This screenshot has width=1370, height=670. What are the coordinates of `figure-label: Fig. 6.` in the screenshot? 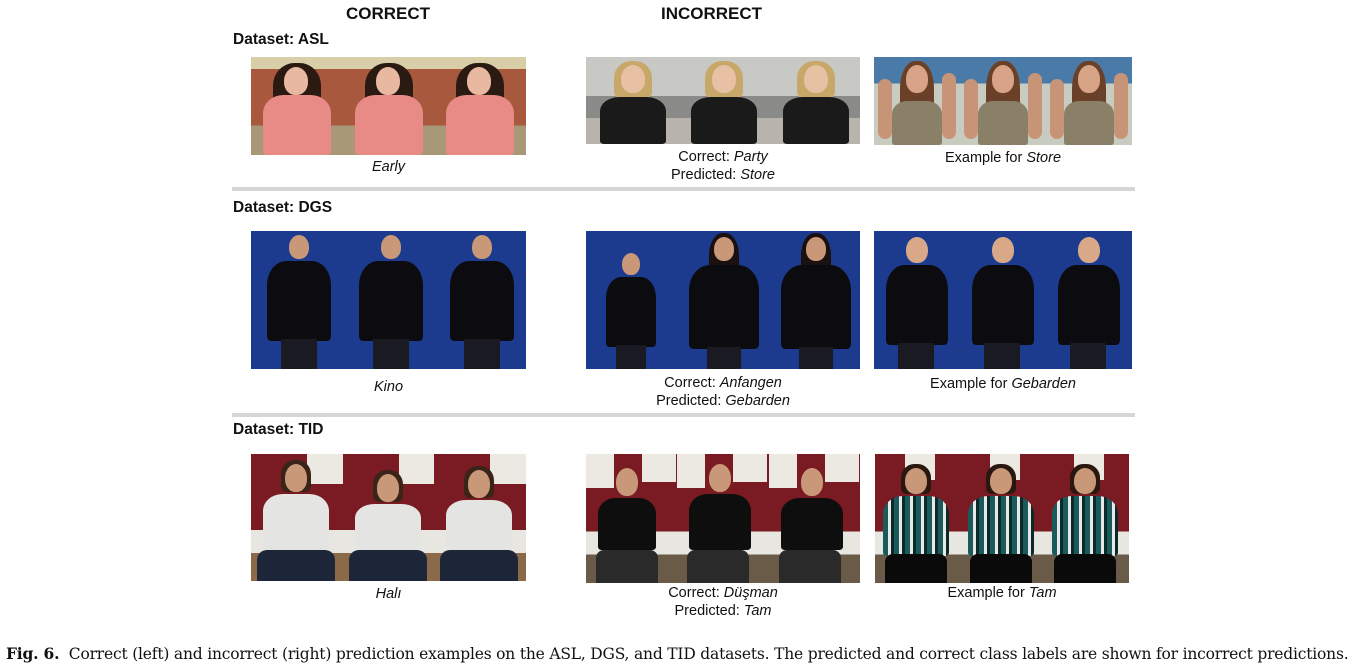 It's located at (33, 653).